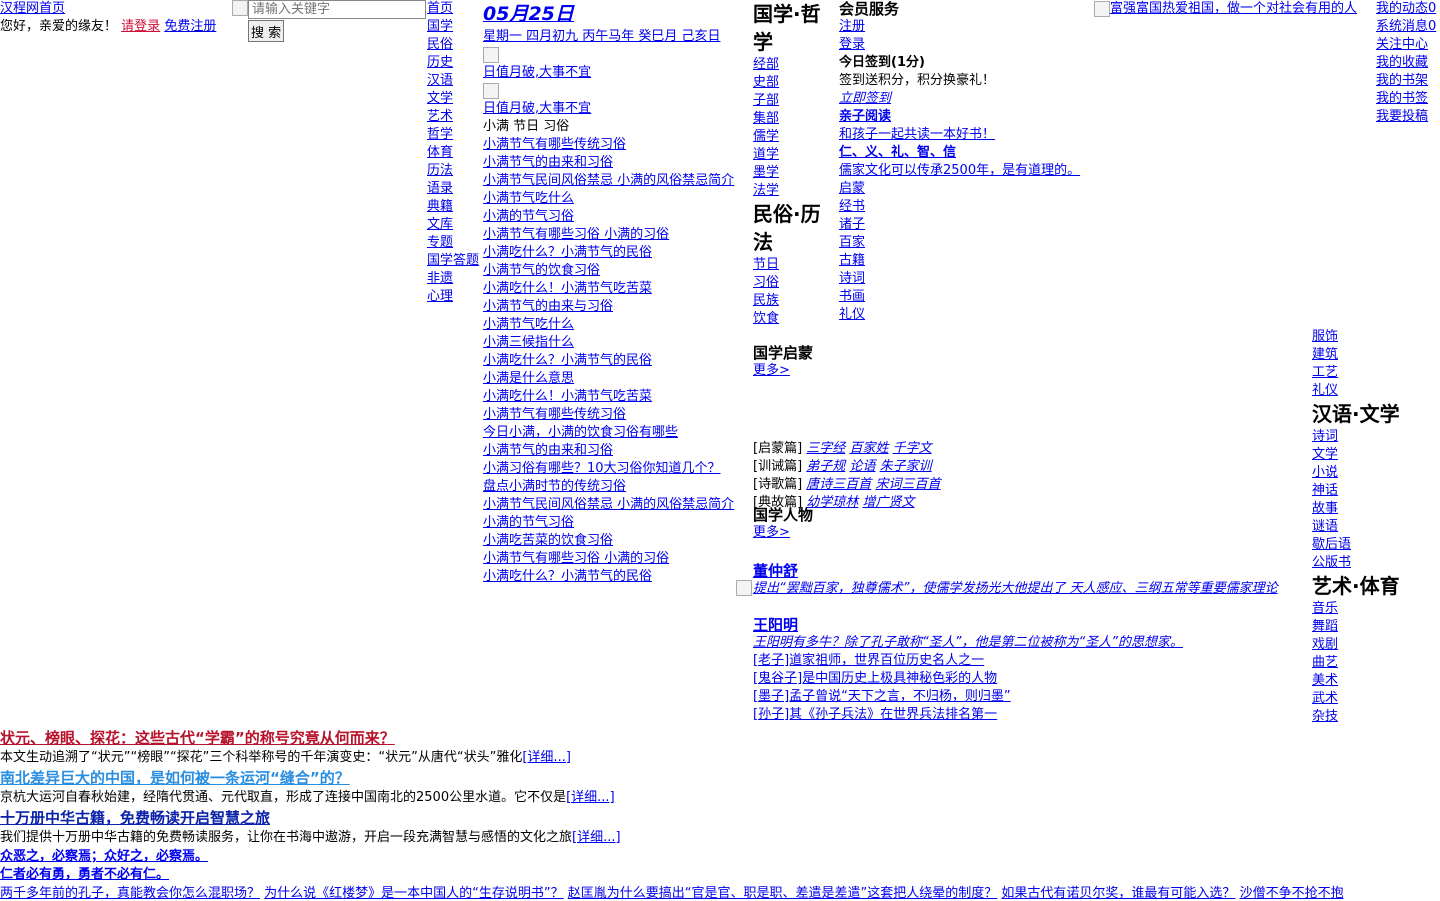 The height and width of the screenshot is (901, 1440). I want to click on nav-item-dianji: 典籍, so click(455, 207).